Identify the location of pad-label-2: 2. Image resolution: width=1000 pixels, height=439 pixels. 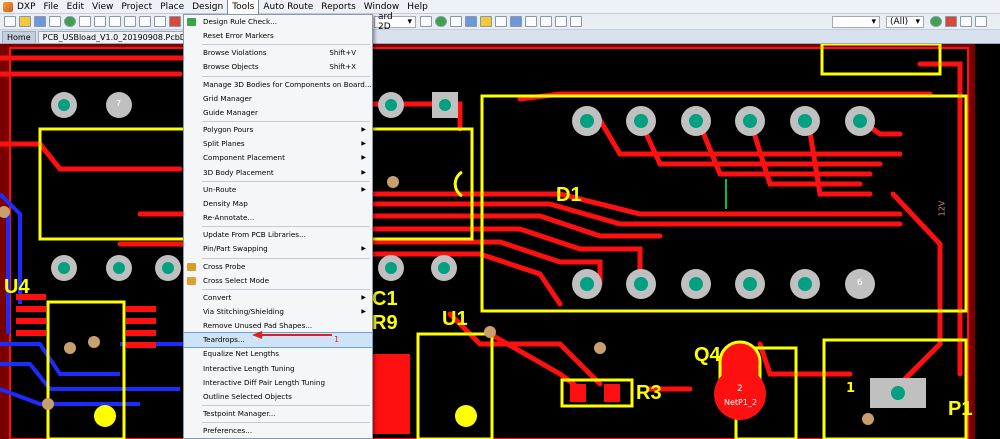
(740, 389).